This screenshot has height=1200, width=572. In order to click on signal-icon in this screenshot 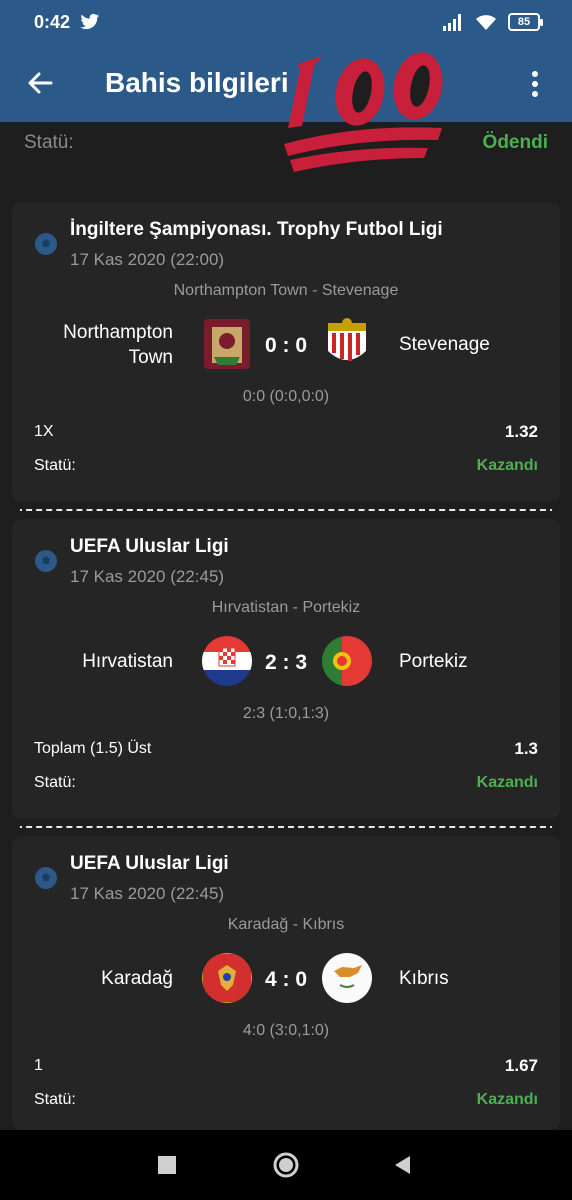, I will do `click(452, 22)`.